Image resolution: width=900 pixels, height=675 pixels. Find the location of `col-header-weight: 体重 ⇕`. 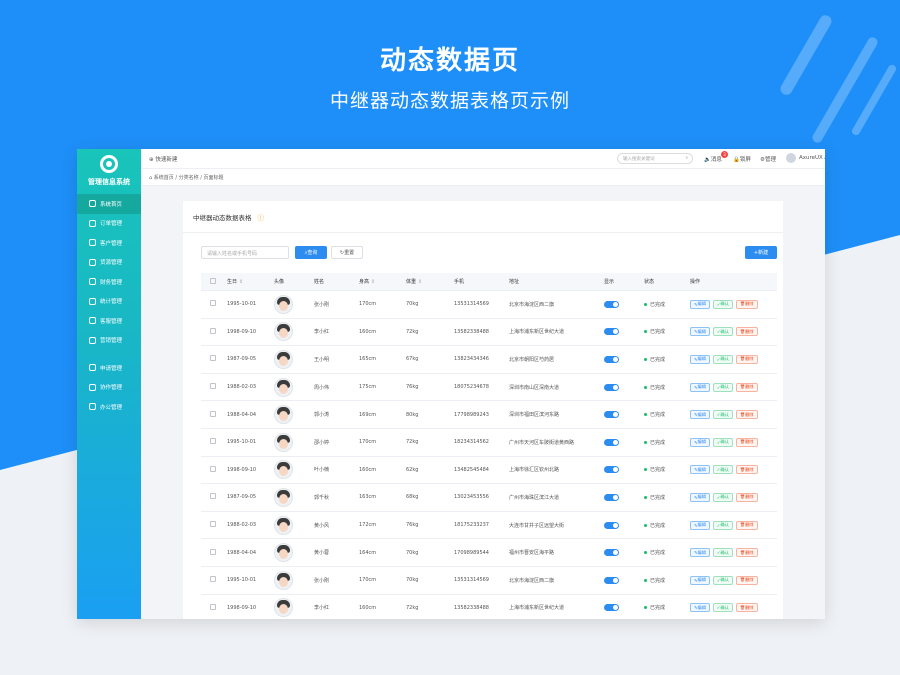

col-header-weight: 体重 ⇕ is located at coordinates (430, 281).